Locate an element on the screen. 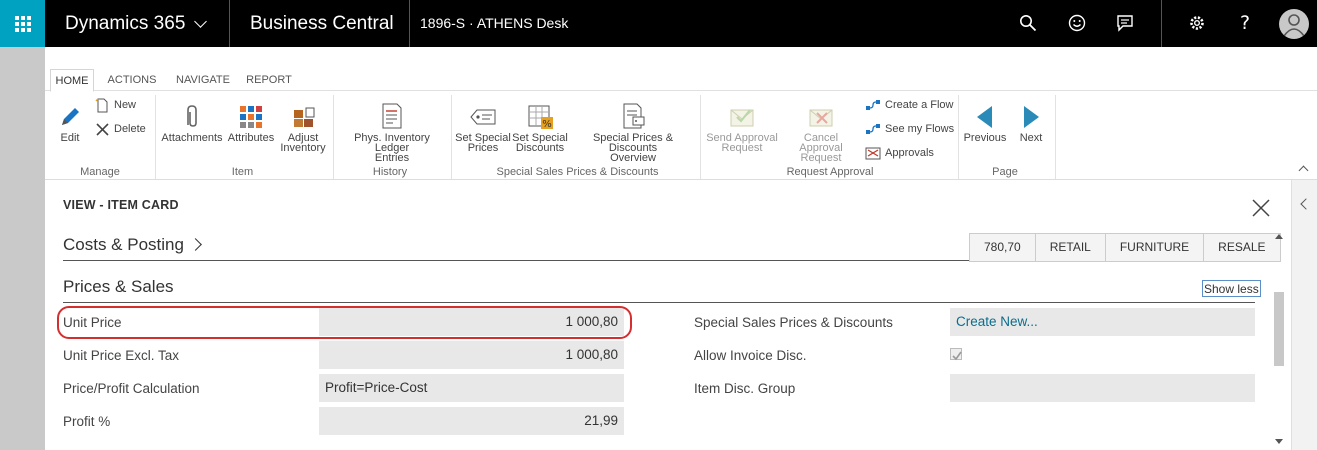  profit-percent-field: 21,99 is located at coordinates (471, 421).